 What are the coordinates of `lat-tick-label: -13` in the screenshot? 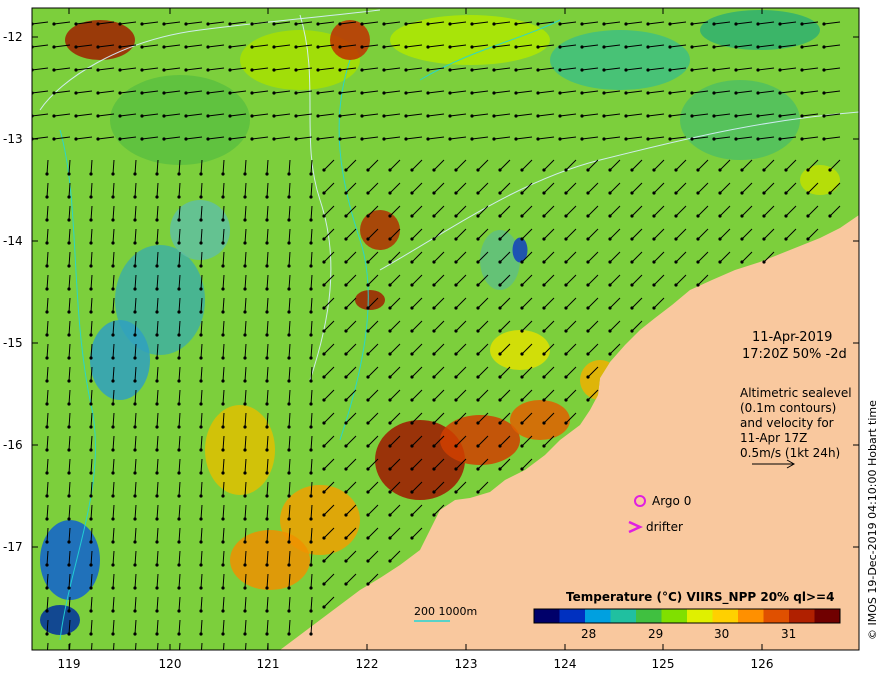 It's located at (13, 139).